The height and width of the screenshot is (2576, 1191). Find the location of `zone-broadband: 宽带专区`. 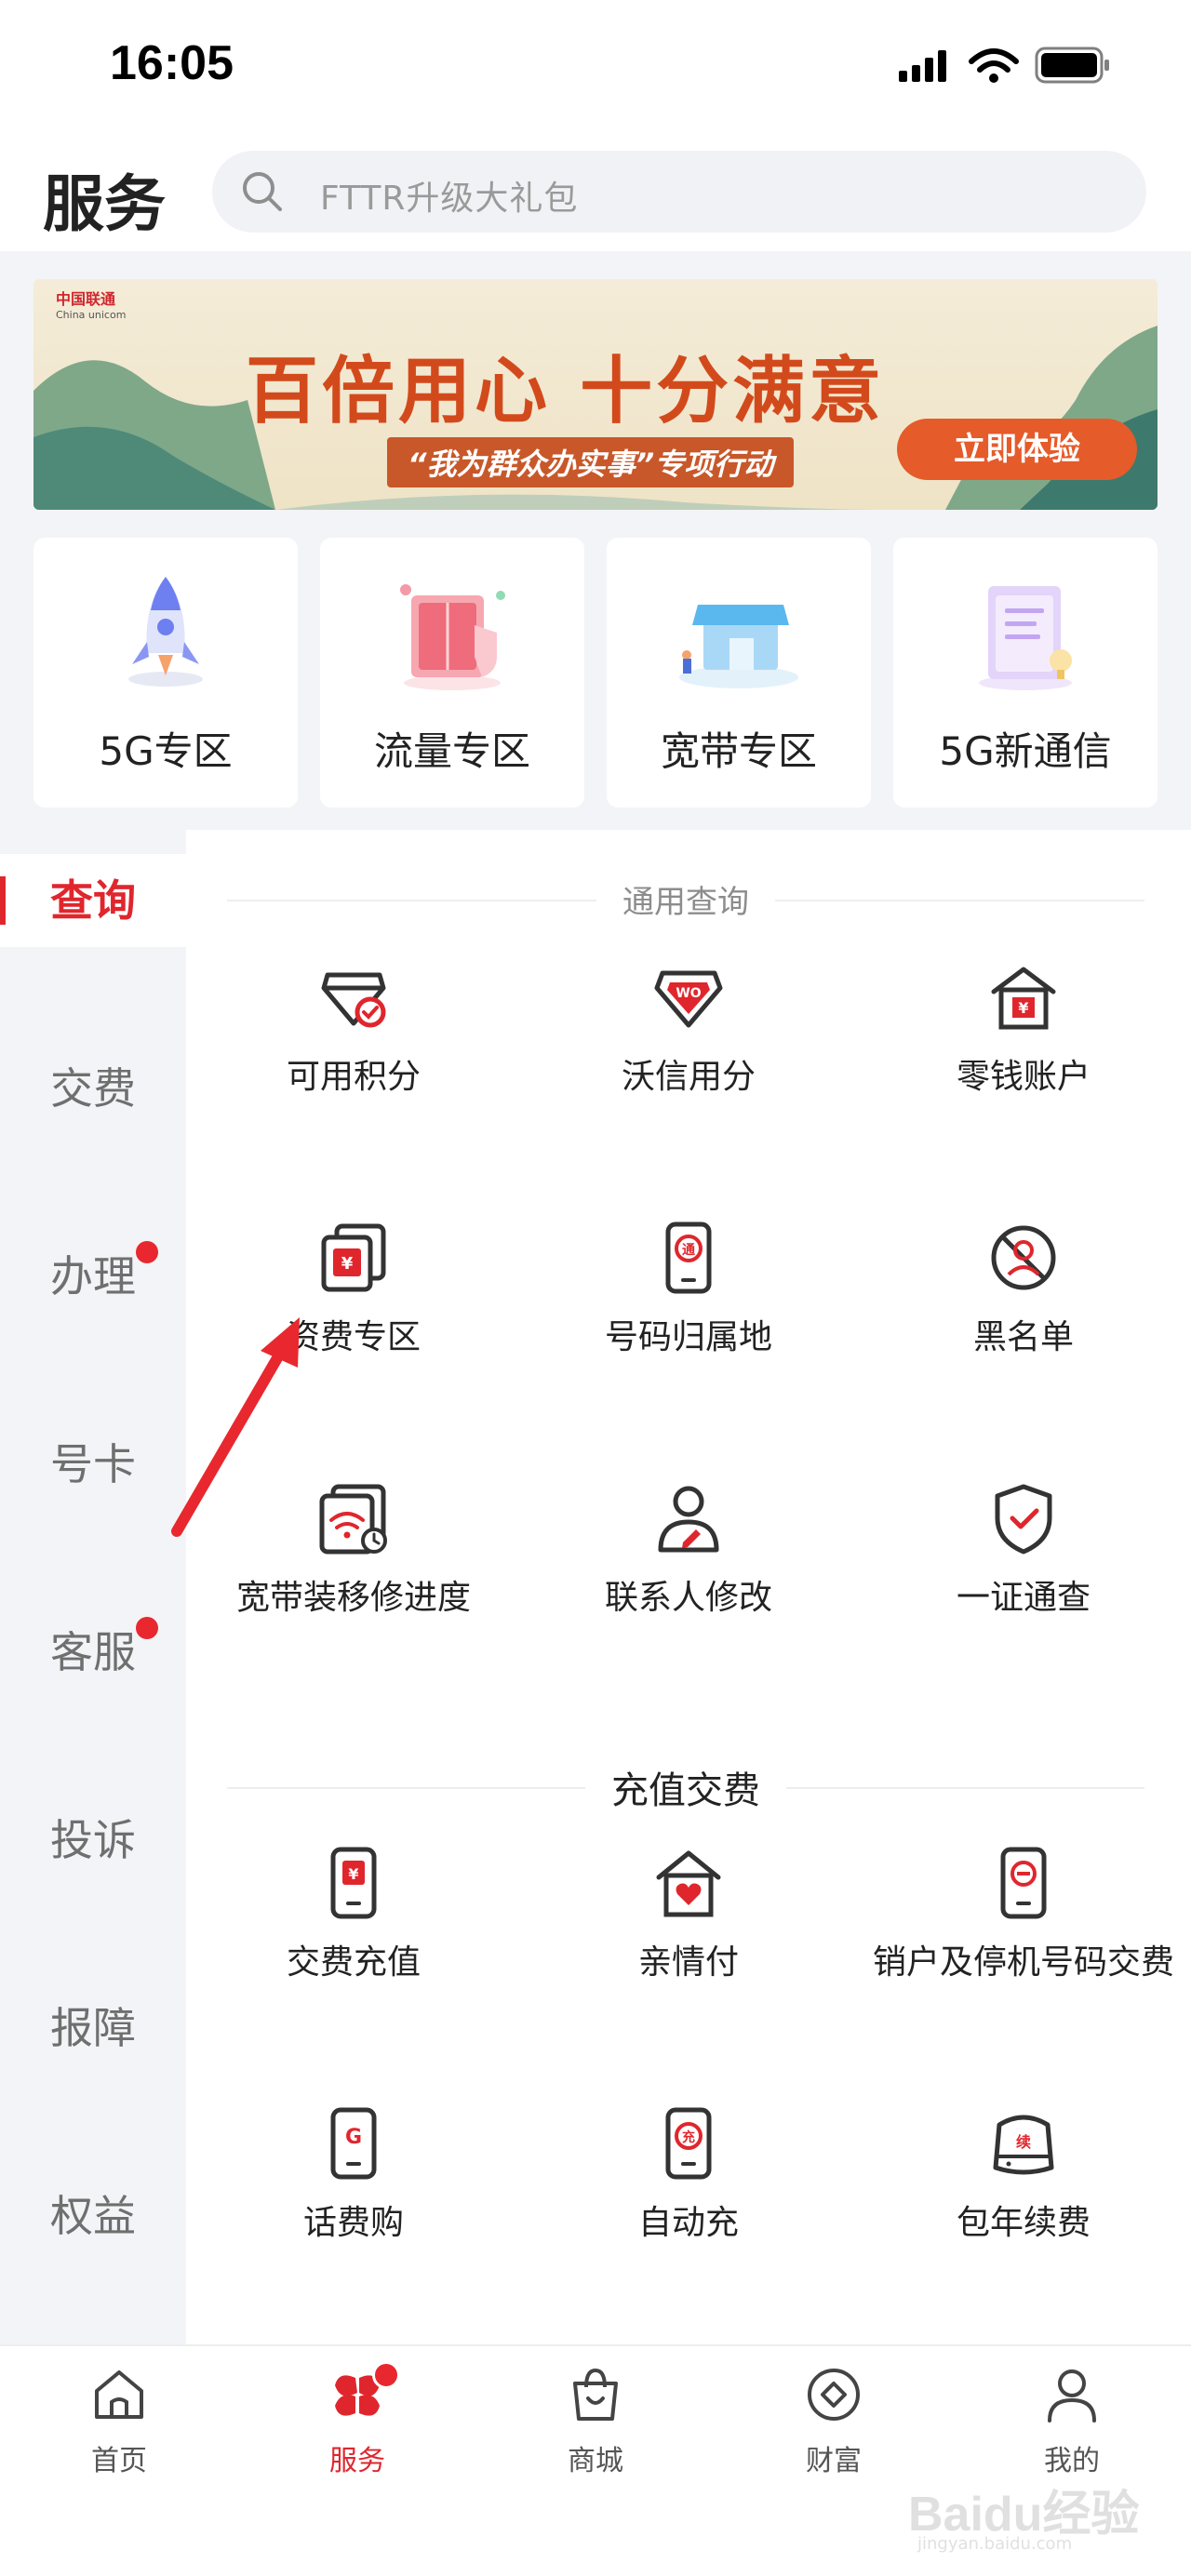

zone-broadband: 宽带专区 is located at coordinates (739, 673).